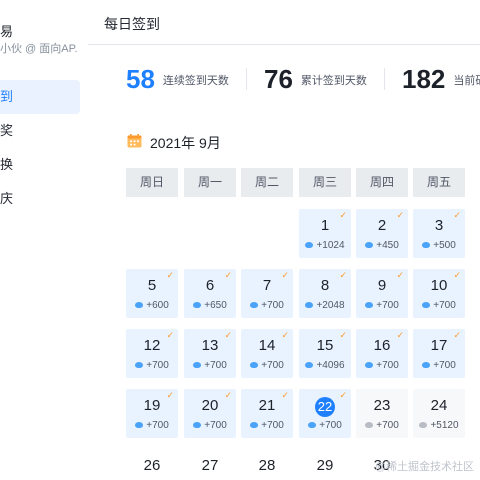 Image resolution: width=480 pixels, height=480 pixels. Describe the element at coordinates (267, 293) in the screenshot. I see `calendar-day-7: 7 +700 ✓` at that location.